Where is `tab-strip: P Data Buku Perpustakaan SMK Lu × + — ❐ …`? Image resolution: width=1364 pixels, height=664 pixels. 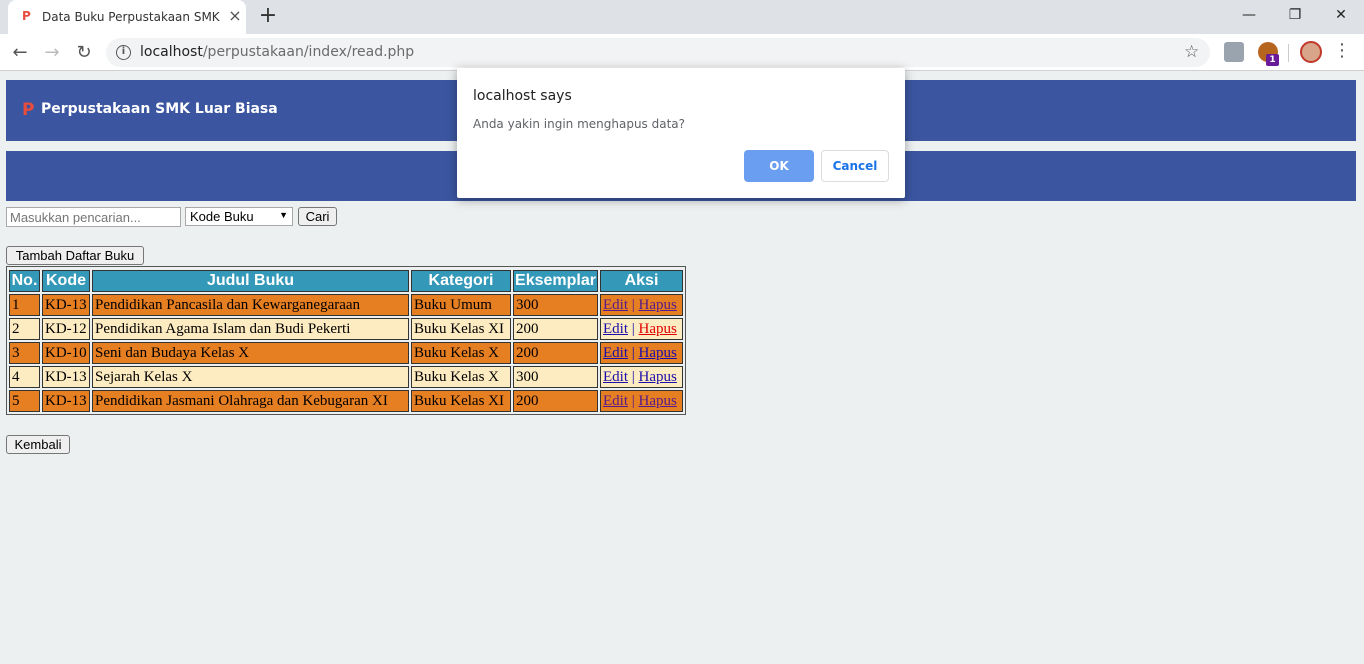 tab-strip: P Data Buku Perpustakaan SMK Lu × + — ❐ … is located at coordinates (682, 17).